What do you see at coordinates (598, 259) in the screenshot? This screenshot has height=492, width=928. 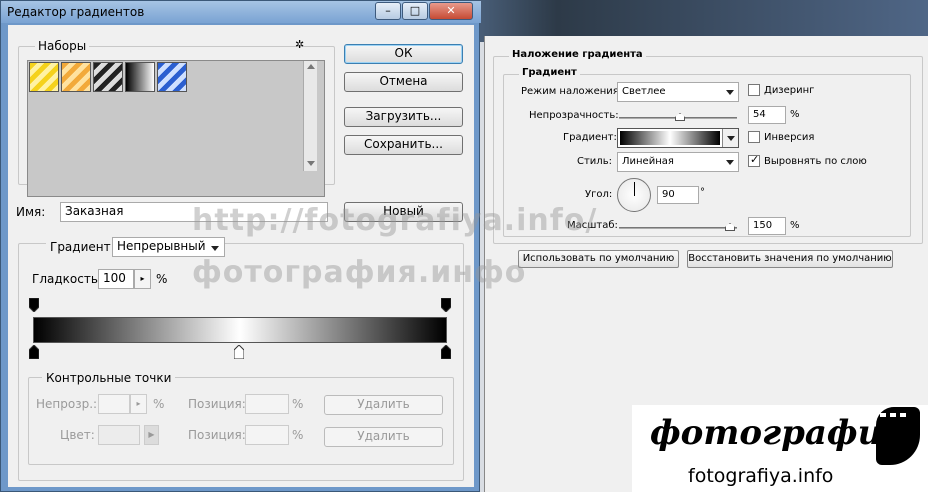 I see `make-default-button: Использовать по умолчанию` at bounding box center [598, 259].